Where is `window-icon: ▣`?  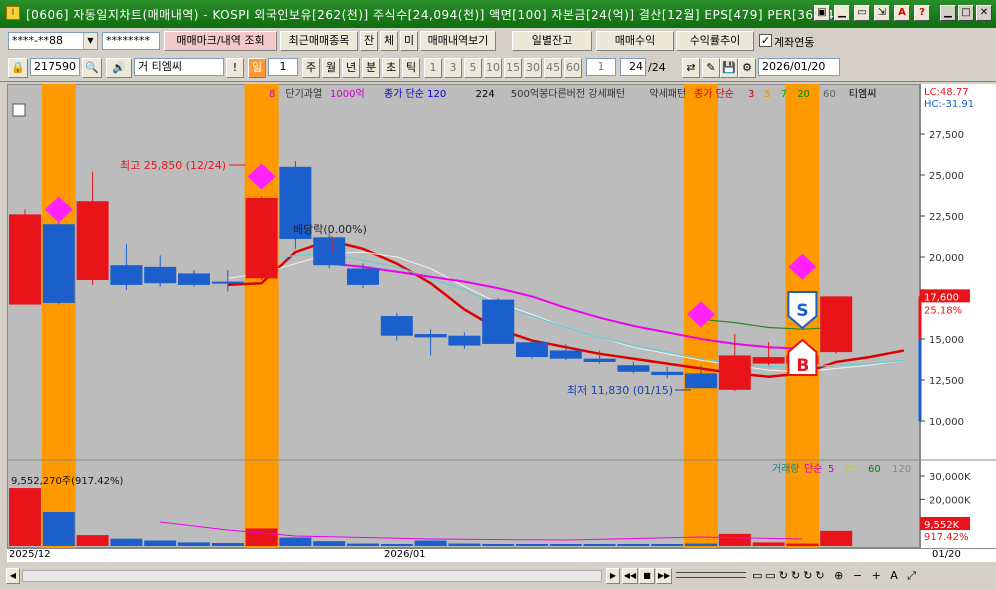 window-icon: ▣ is located at coordinates (822, 13).